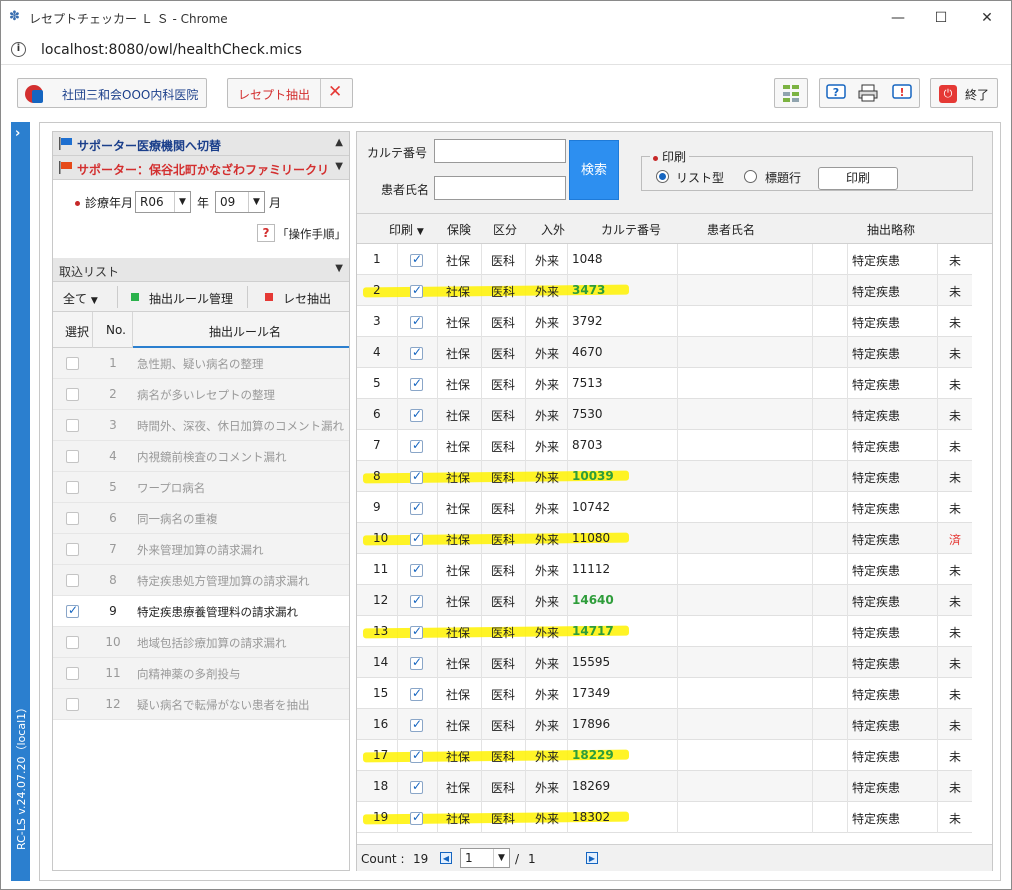 The width and height of the screenshot is (1012, 890). What do you see at coordinates (591, 786) in the screenshot?
I see `karte-number-cell: 18269` at bounding box center [591, 786].